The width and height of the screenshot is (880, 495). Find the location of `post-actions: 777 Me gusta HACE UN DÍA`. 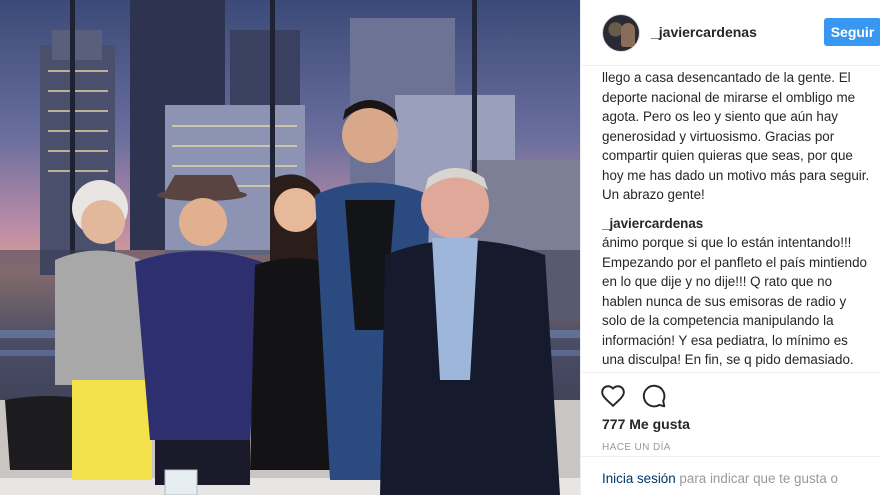

post-actions: 777 Me gusta HACE UN DÍA is located at coordinates (730, 417).